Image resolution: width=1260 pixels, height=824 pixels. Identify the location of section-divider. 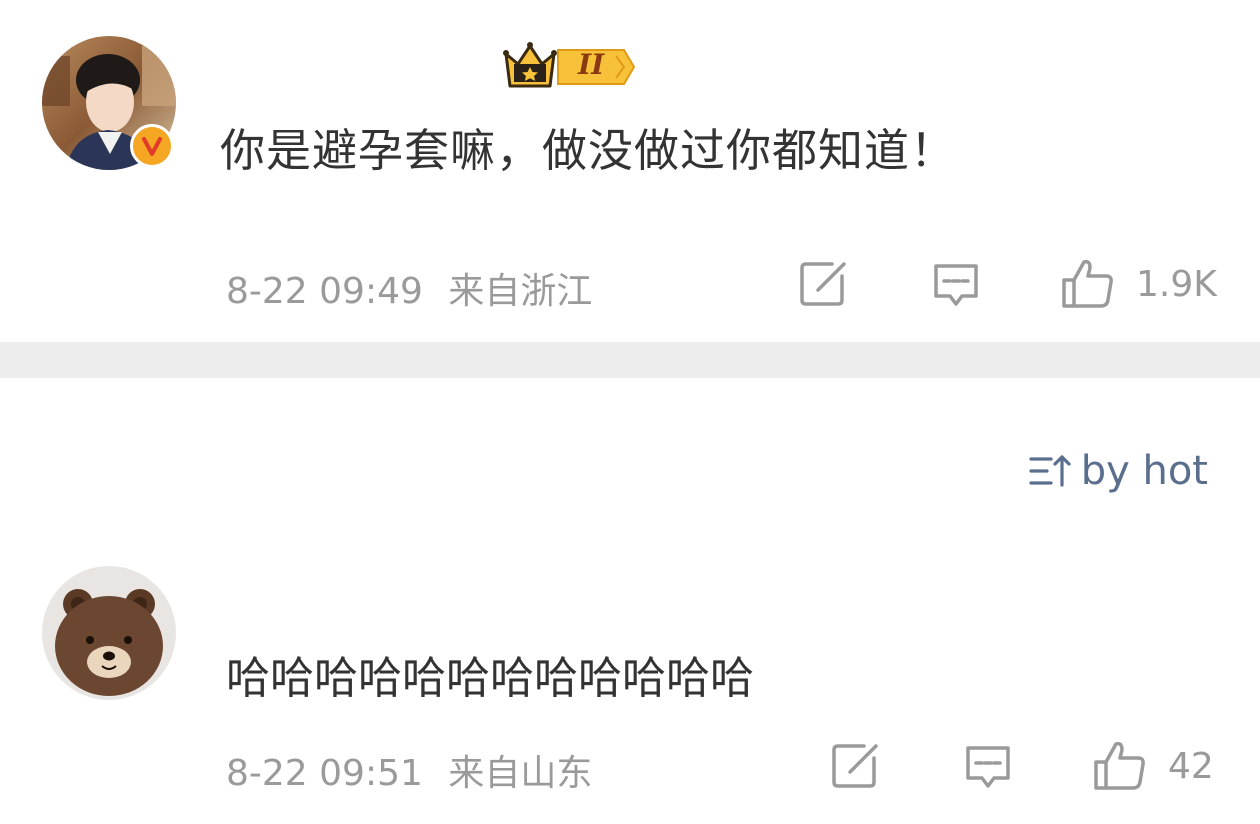
(630, 360).